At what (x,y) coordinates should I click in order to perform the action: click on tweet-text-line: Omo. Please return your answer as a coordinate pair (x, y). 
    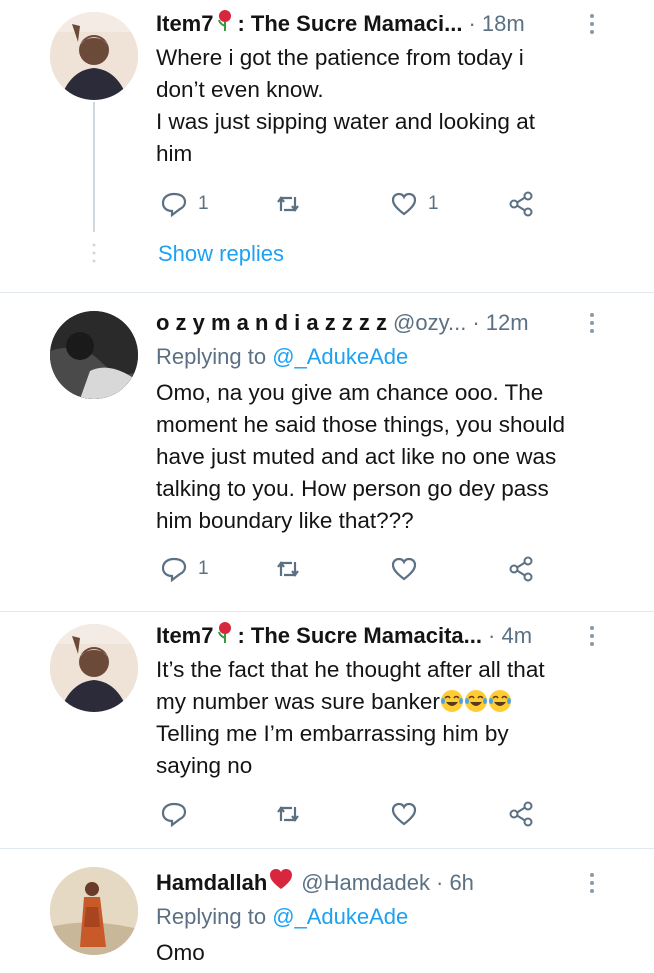
    Looking at the image, I should click on (180, 952).